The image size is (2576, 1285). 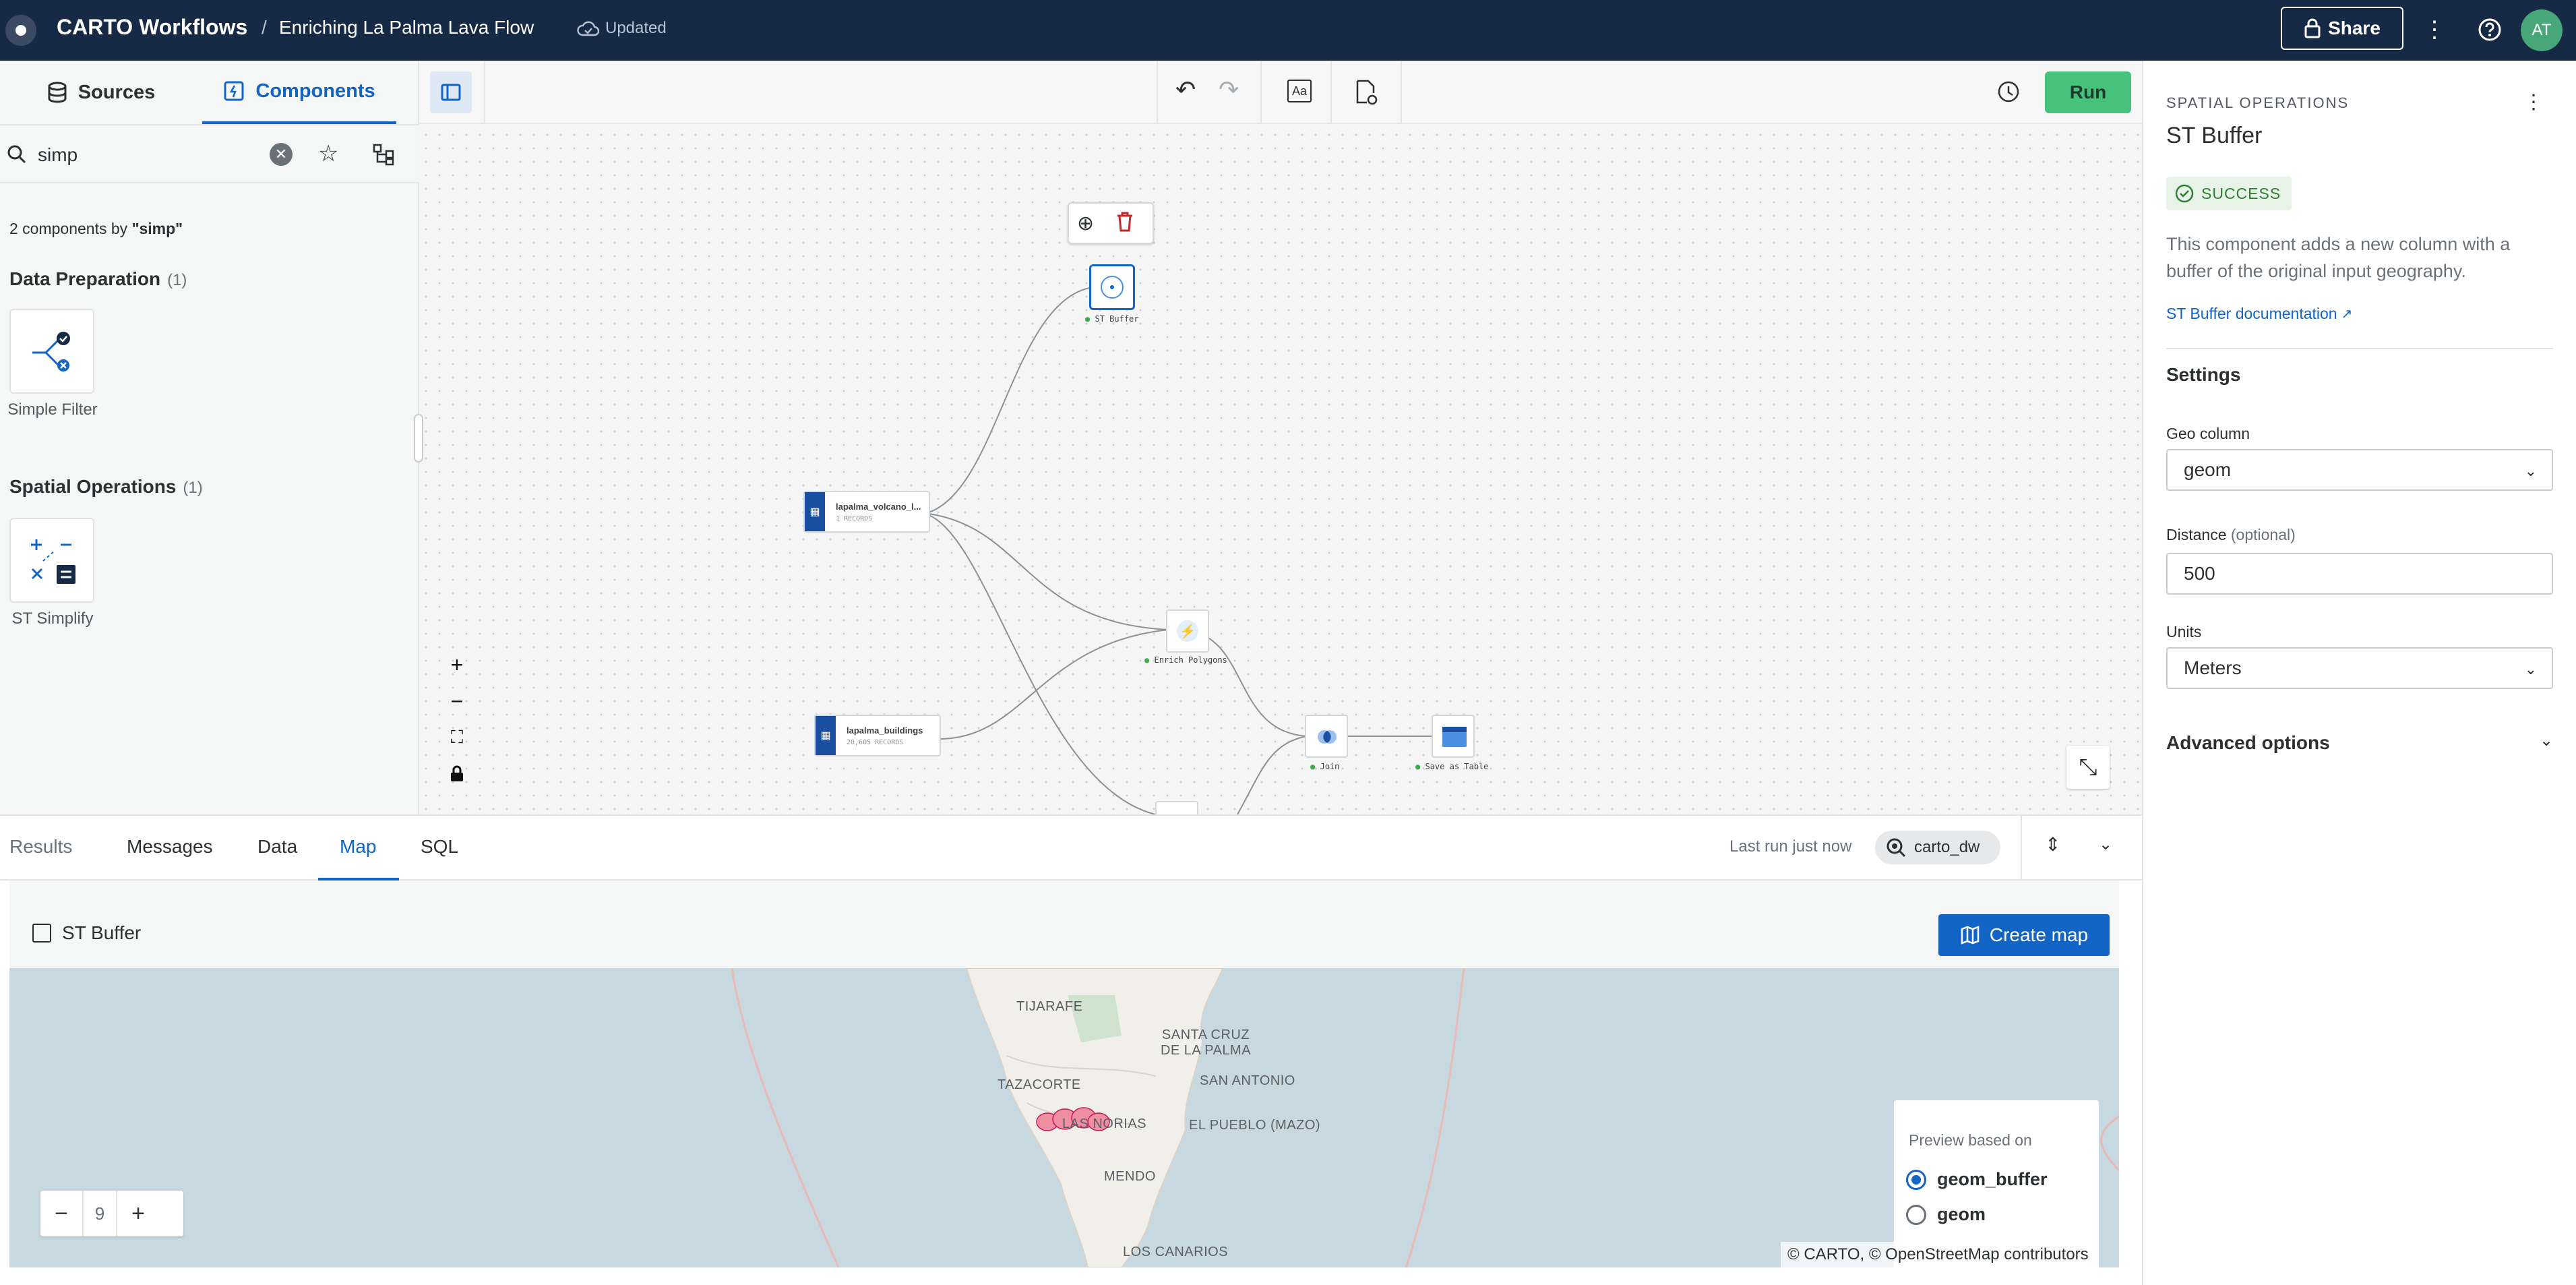 What do you see at coordinates (2213, 667) in the screenshot?
I see `units-value: Meters` at bounding box center [2213, 667].